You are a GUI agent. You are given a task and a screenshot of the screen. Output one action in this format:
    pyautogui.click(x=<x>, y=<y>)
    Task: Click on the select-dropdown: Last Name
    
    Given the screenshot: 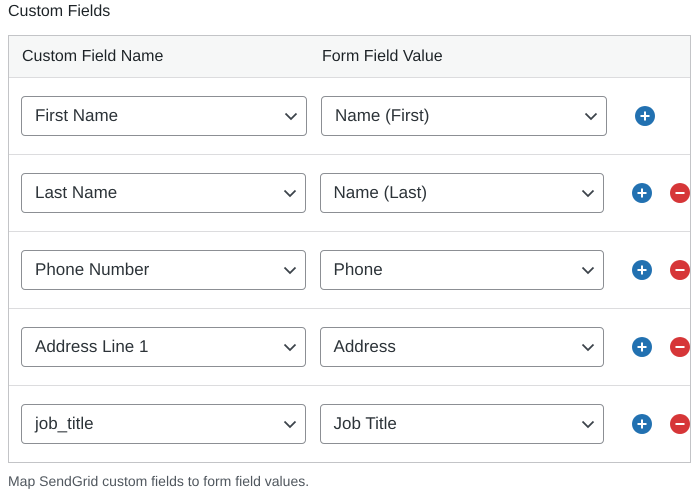 What is the action you would take?
    pyautogui.click(x=163, y=193)
    